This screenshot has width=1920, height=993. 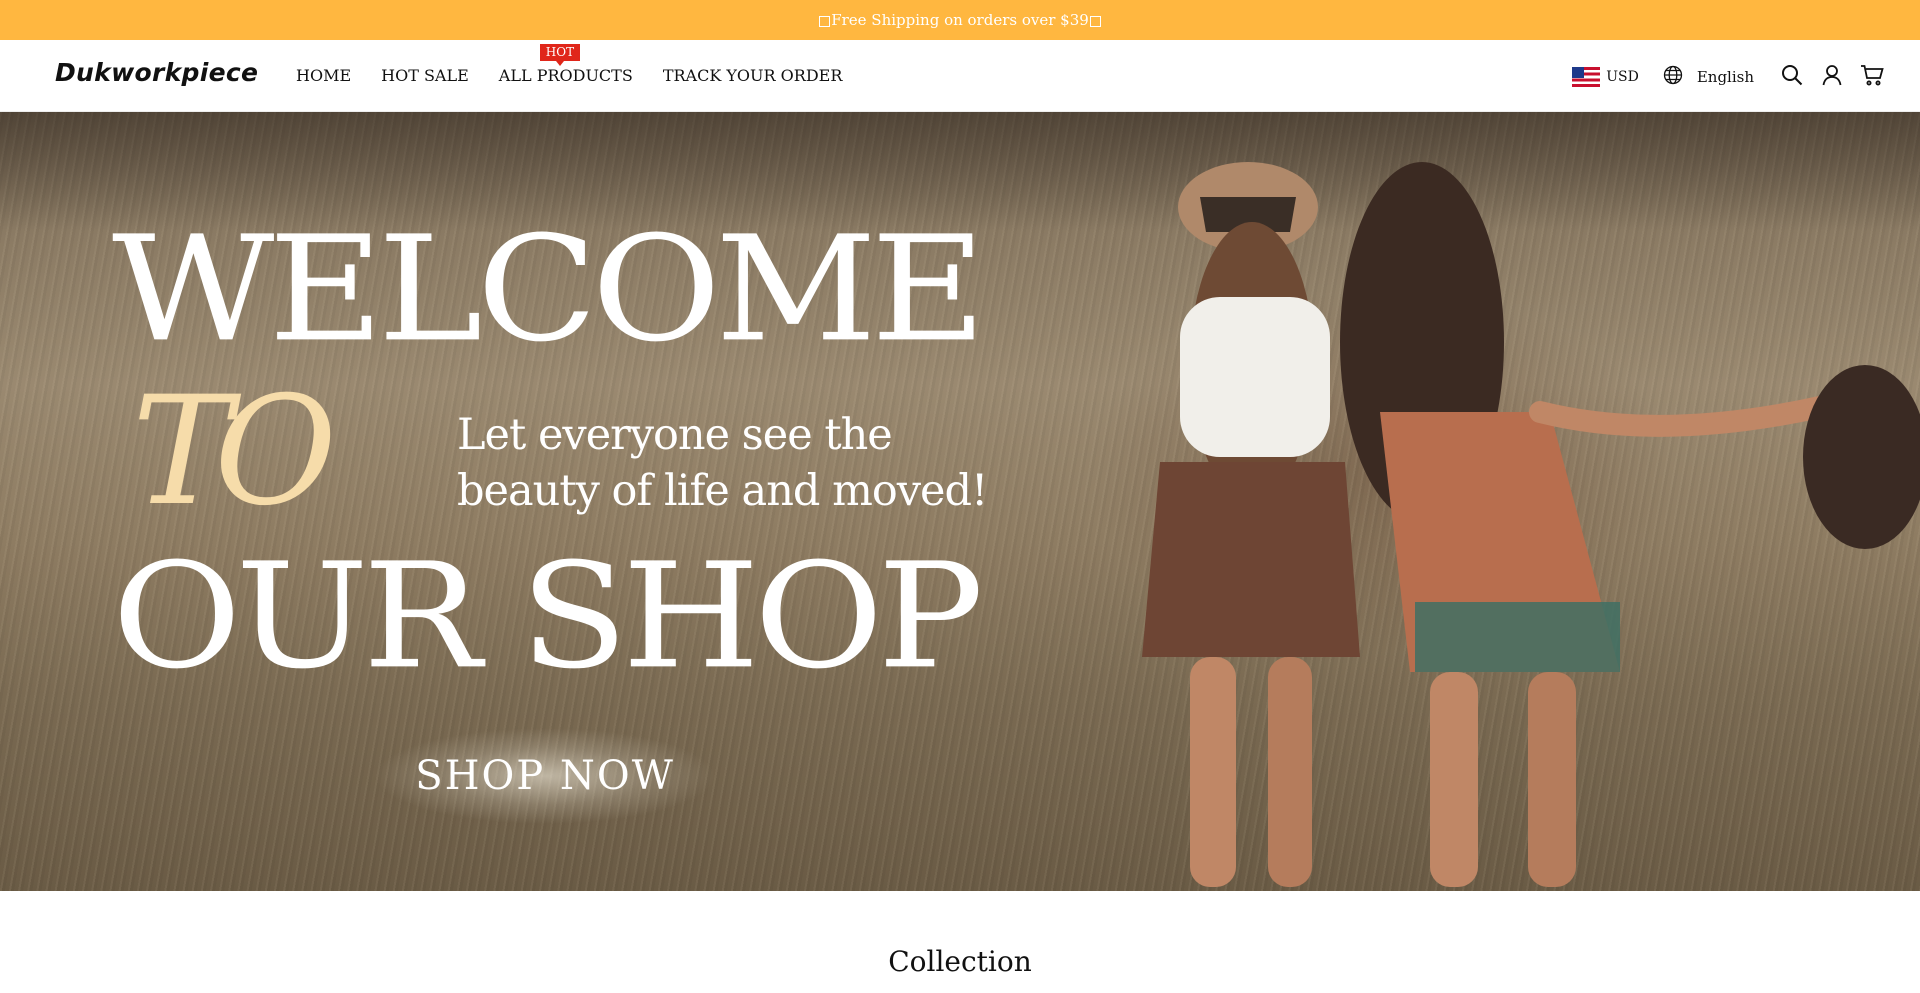 I want to click on nav-all-products-label: ALL PRODUCTS, so click(x=565, y=75).